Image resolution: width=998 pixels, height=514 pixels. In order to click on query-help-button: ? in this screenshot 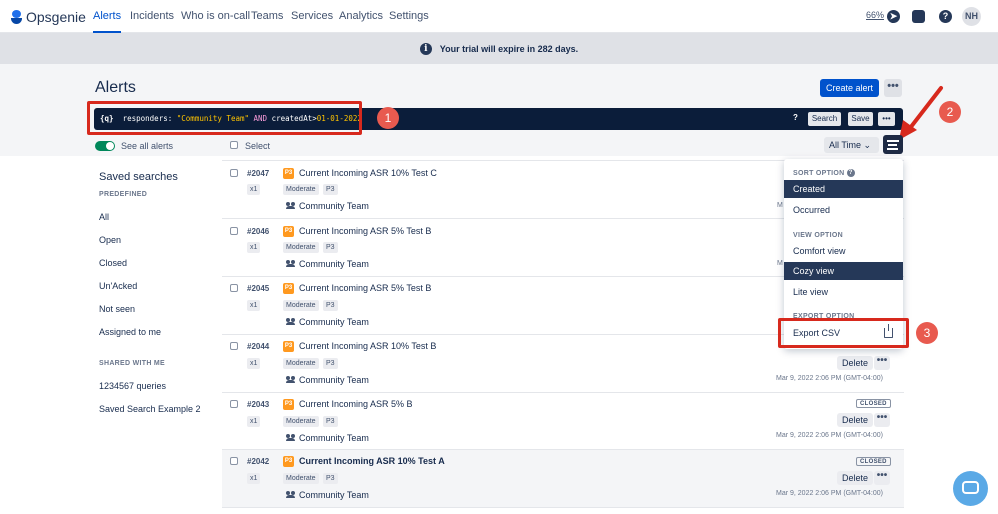, I will do `click(795, 117)`.